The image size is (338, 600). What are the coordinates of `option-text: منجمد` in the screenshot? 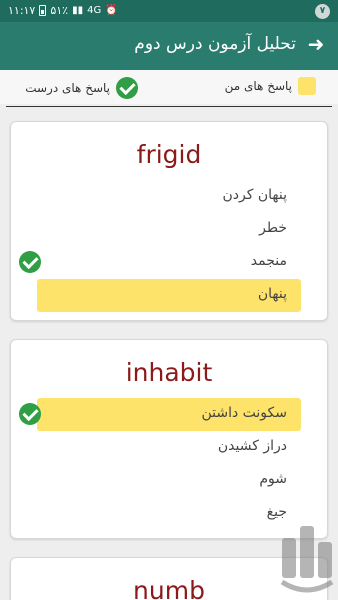 It's located at (268, 261).